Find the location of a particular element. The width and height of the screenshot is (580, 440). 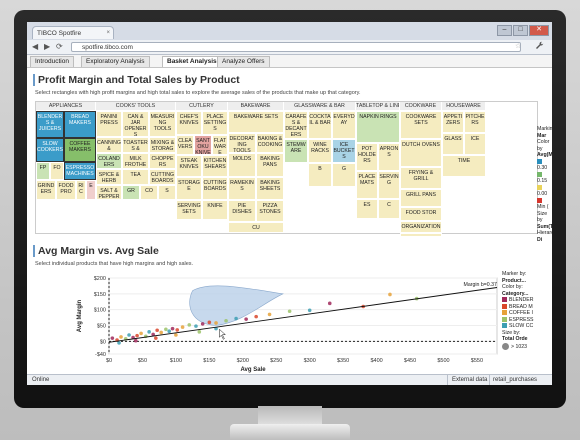

treemap-cell: C is located at coordinates (389, 209).